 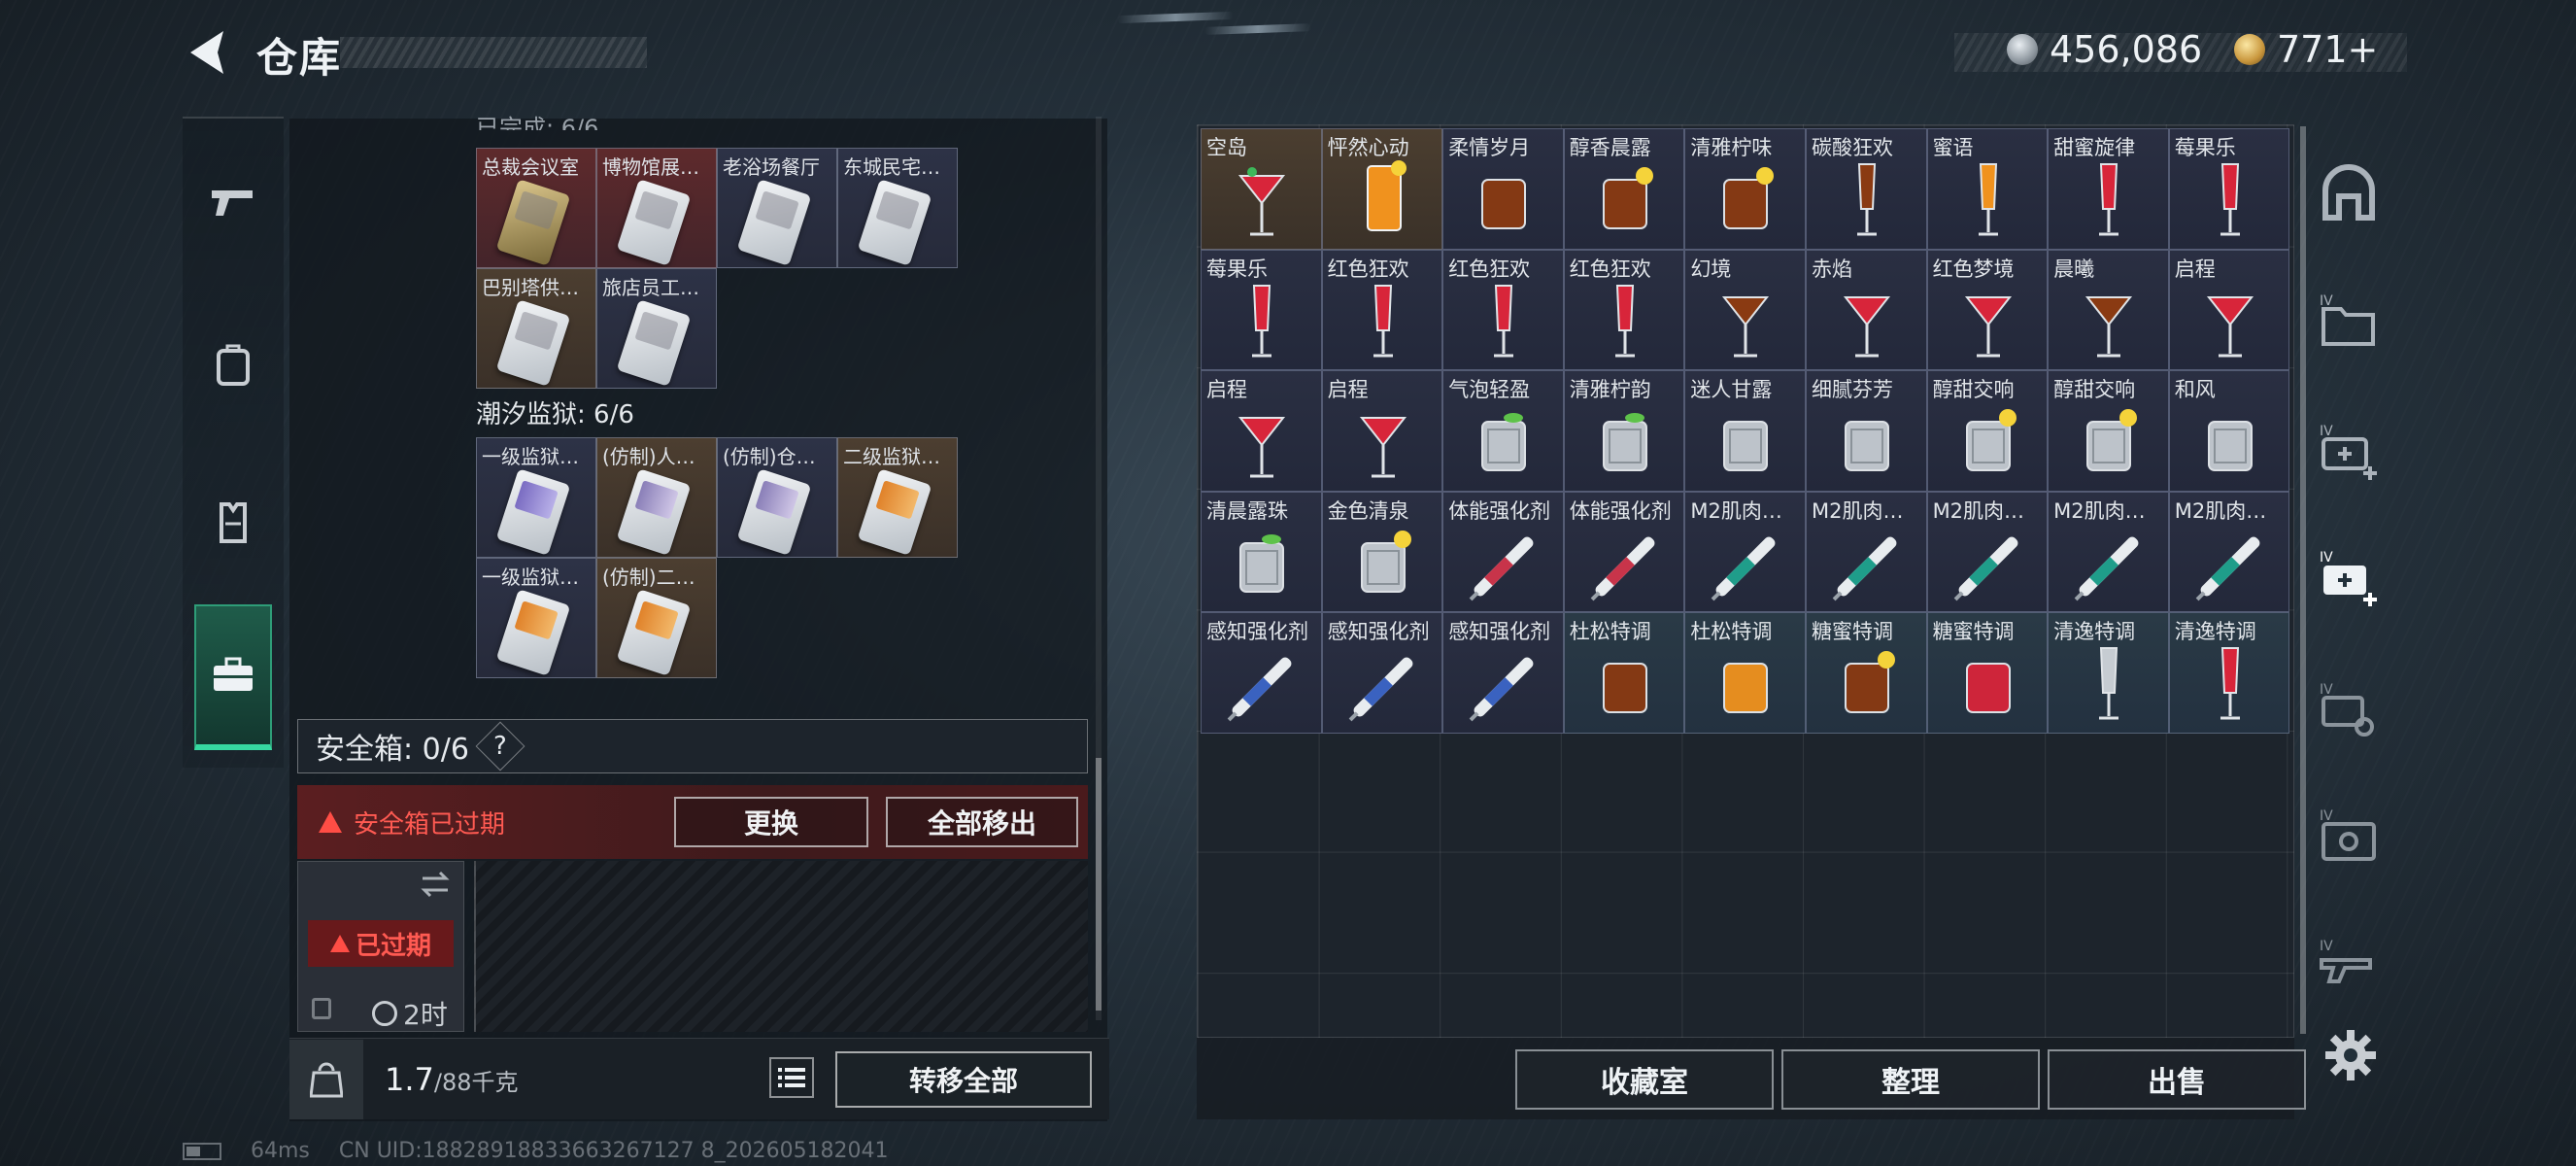 What do you see at coordinates (2108, 189) in the screenshot?
I see `stash-item: 甜蜜旋律` at bounding box center [2108, 189].